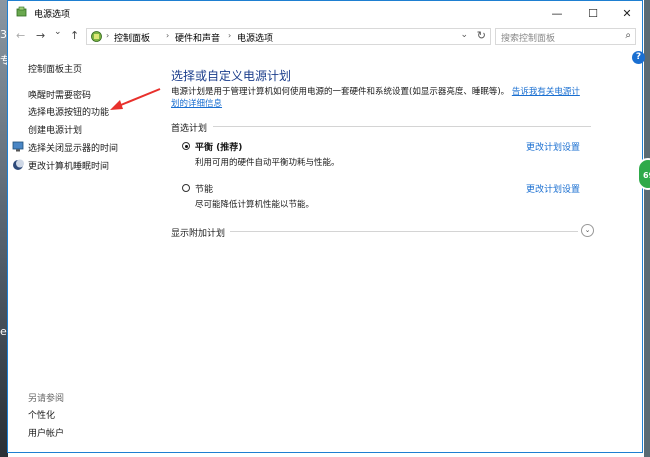 This screenshot has width=650, height=457. What do you see at coordinates (587, 230) in the screenshot?
I see `chevron-down-icon: ⌄` at bounding box center [587, 230].